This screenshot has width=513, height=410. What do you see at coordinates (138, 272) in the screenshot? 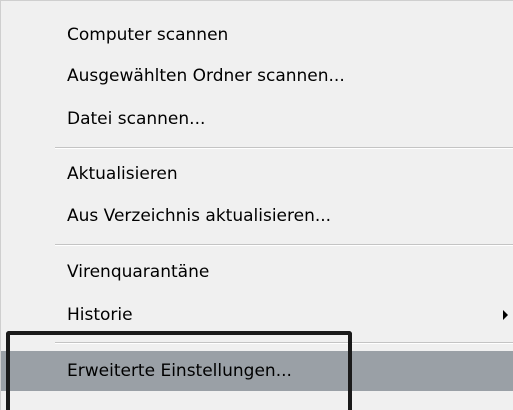
I see `menu-item-label: Virenquarantäne` at bounding box center [138, 272].